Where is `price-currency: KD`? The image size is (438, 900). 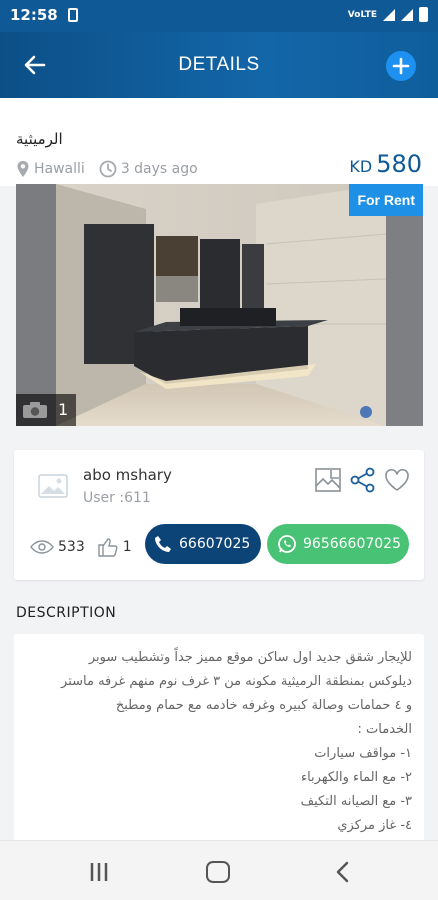
price-currency: KD is located at coordinates (361, 166).